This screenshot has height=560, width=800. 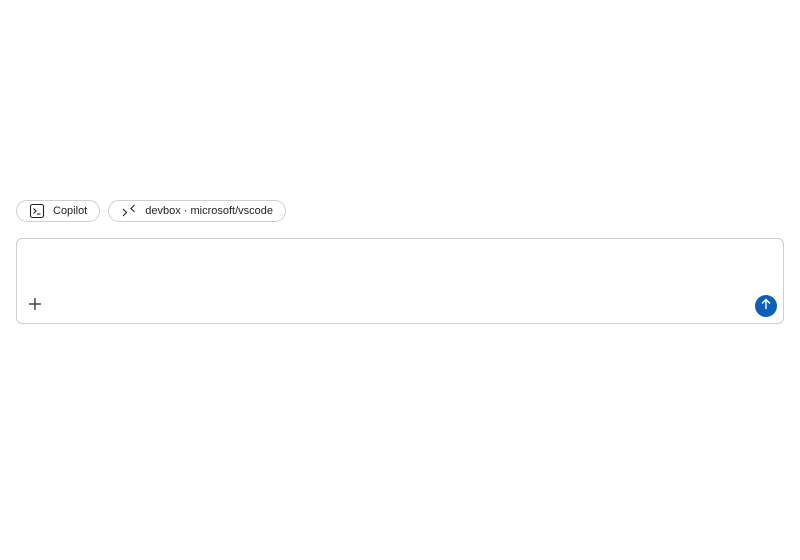 I want to click on workspace-chip-label: devbox · microsoft/vscode, so click(x=209, y=211).